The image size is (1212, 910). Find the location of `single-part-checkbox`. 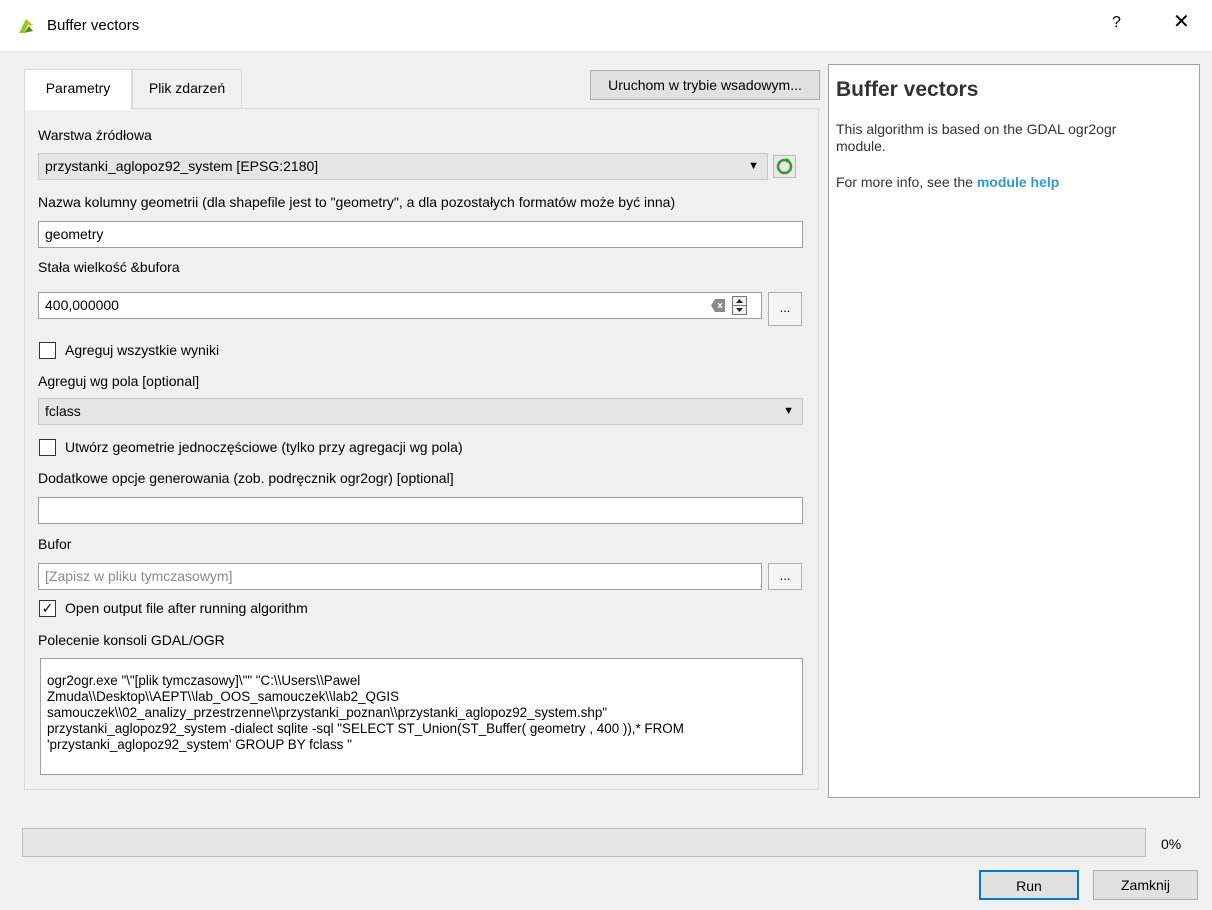

single-part-checkbox is located at coordinates (47, 447).